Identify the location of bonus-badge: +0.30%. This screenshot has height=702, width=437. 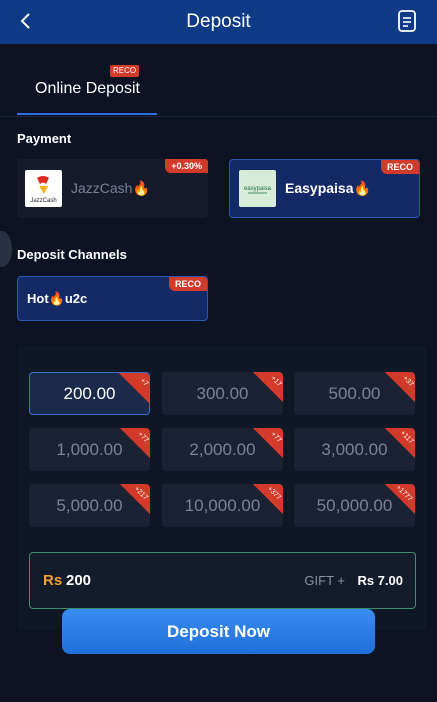
(186, 166).